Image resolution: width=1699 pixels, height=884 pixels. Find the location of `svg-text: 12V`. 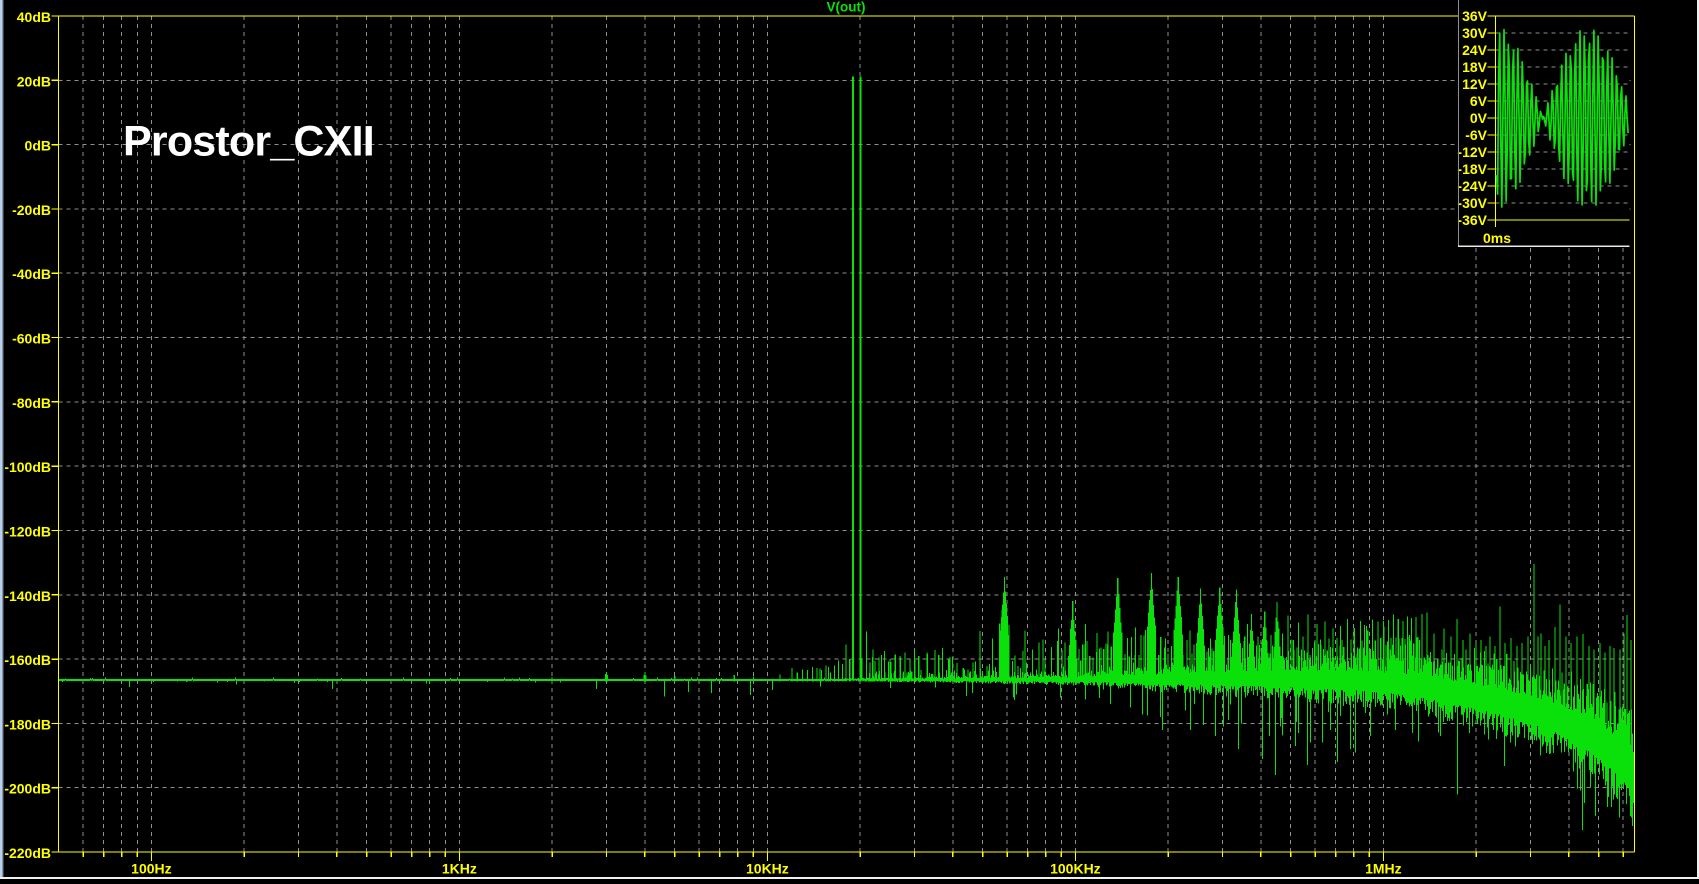

svg-text: 12V is located at coordinates (1475, 84).